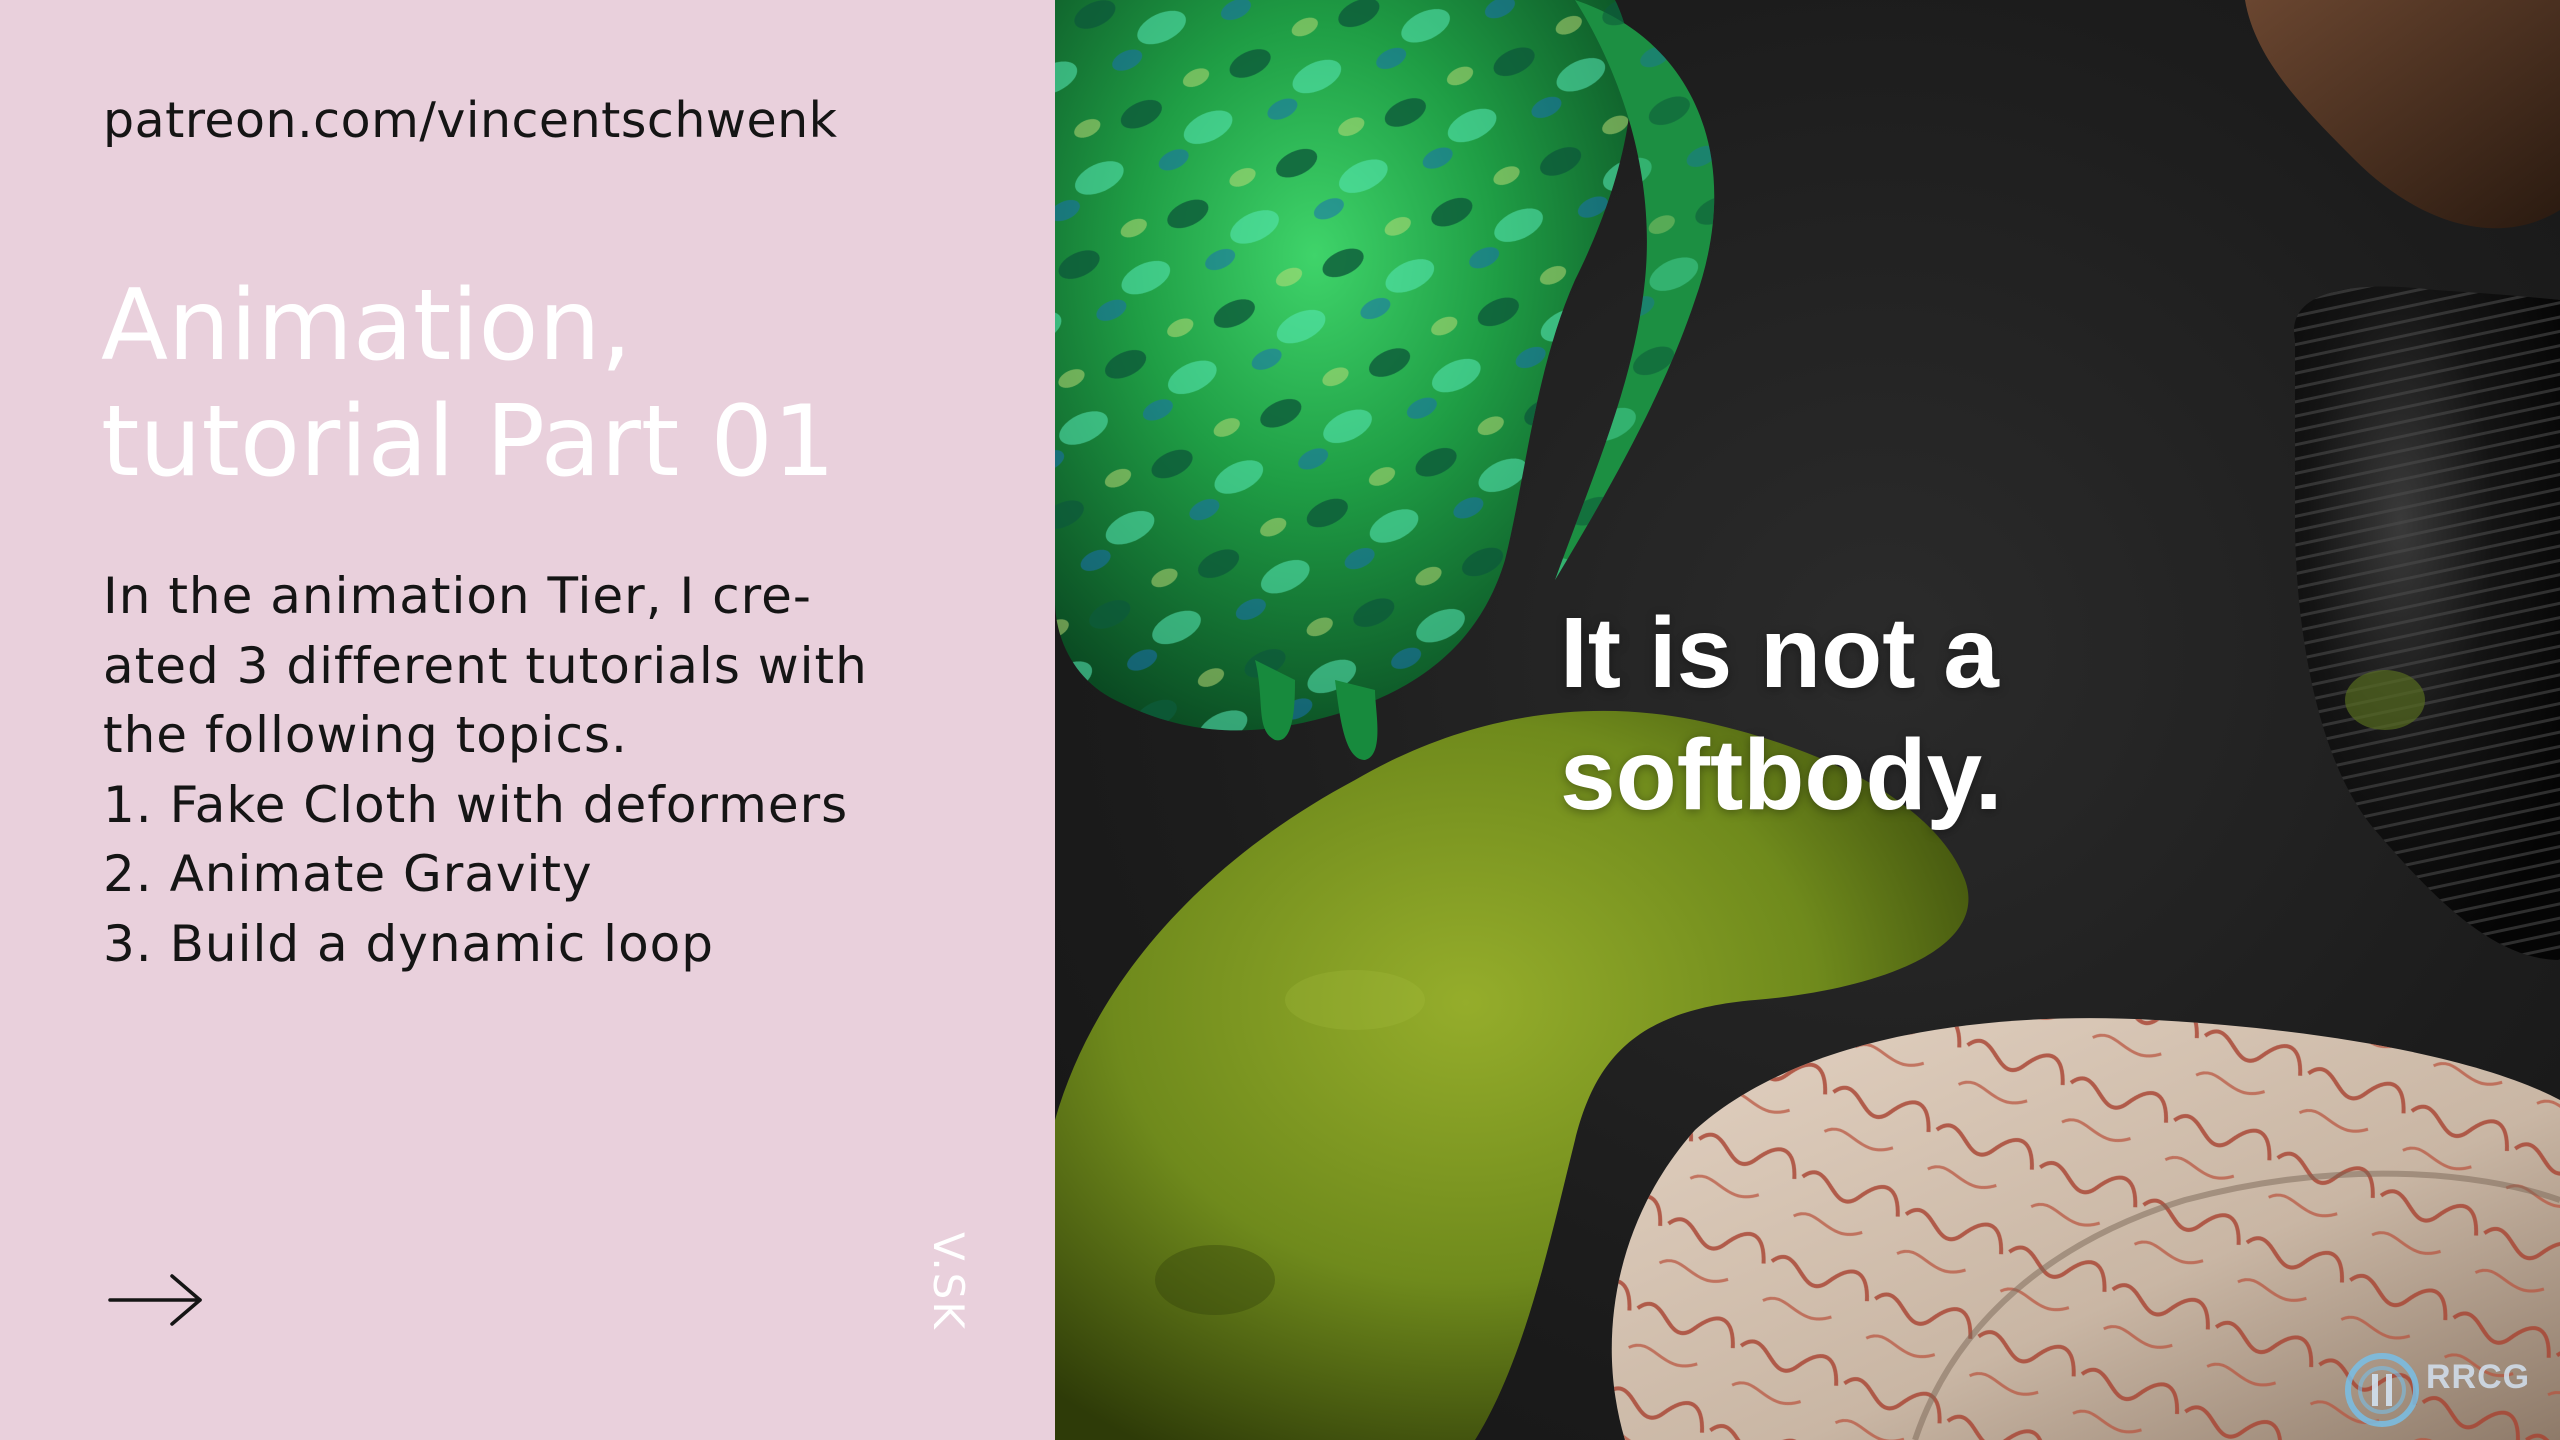 The height and width of the screenshot is (1440, 2560). I want to click on watermark-label: RRCG, so click(2478, 1377).